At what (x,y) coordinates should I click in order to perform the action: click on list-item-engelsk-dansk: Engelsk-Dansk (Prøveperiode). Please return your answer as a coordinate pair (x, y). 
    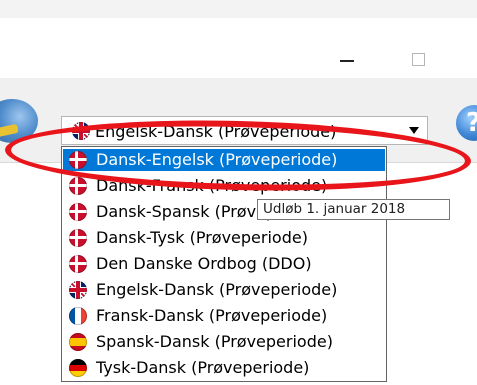
    Looking at the image, I should click on (224, 290).